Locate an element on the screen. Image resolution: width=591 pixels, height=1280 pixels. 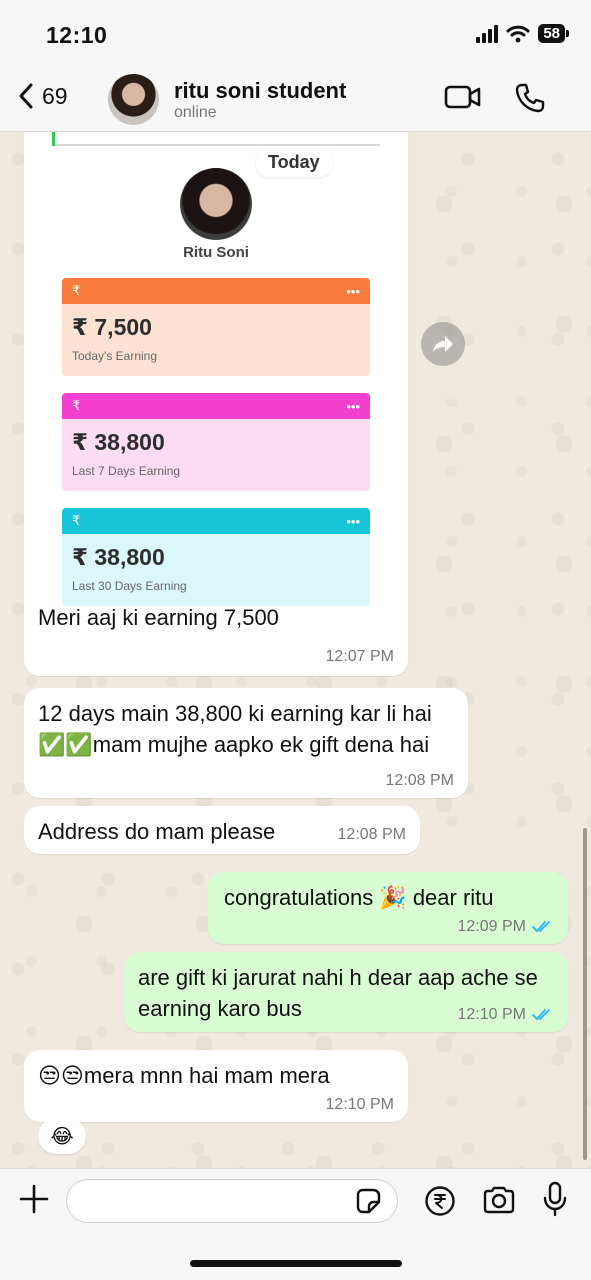
earning-card-30-days: ₹ ••• ₹ 38,800 Last 30 Days Earning is located at coordinates (216, 557).